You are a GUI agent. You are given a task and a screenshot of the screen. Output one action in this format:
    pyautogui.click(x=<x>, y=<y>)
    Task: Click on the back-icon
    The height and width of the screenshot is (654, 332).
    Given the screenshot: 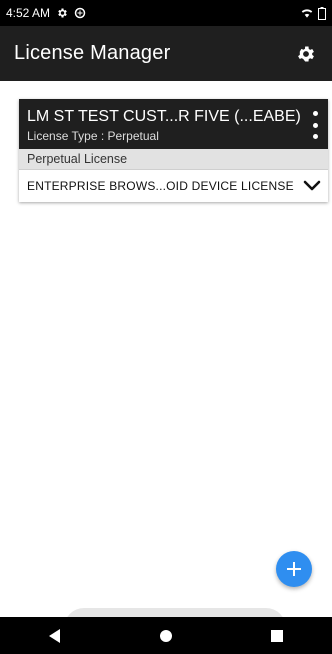 What is the action you would take?
    pyautogui.click(x=55, y=635)
    